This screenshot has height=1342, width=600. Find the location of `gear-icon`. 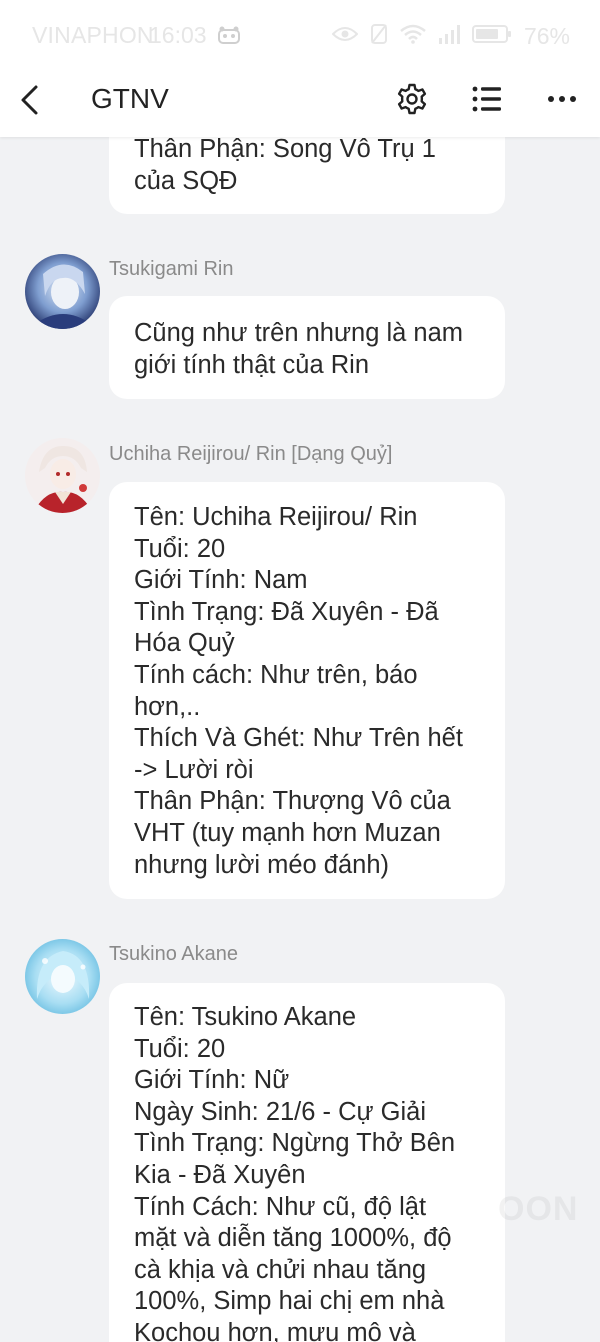

gear-icon is located at coordinates (412, 99).